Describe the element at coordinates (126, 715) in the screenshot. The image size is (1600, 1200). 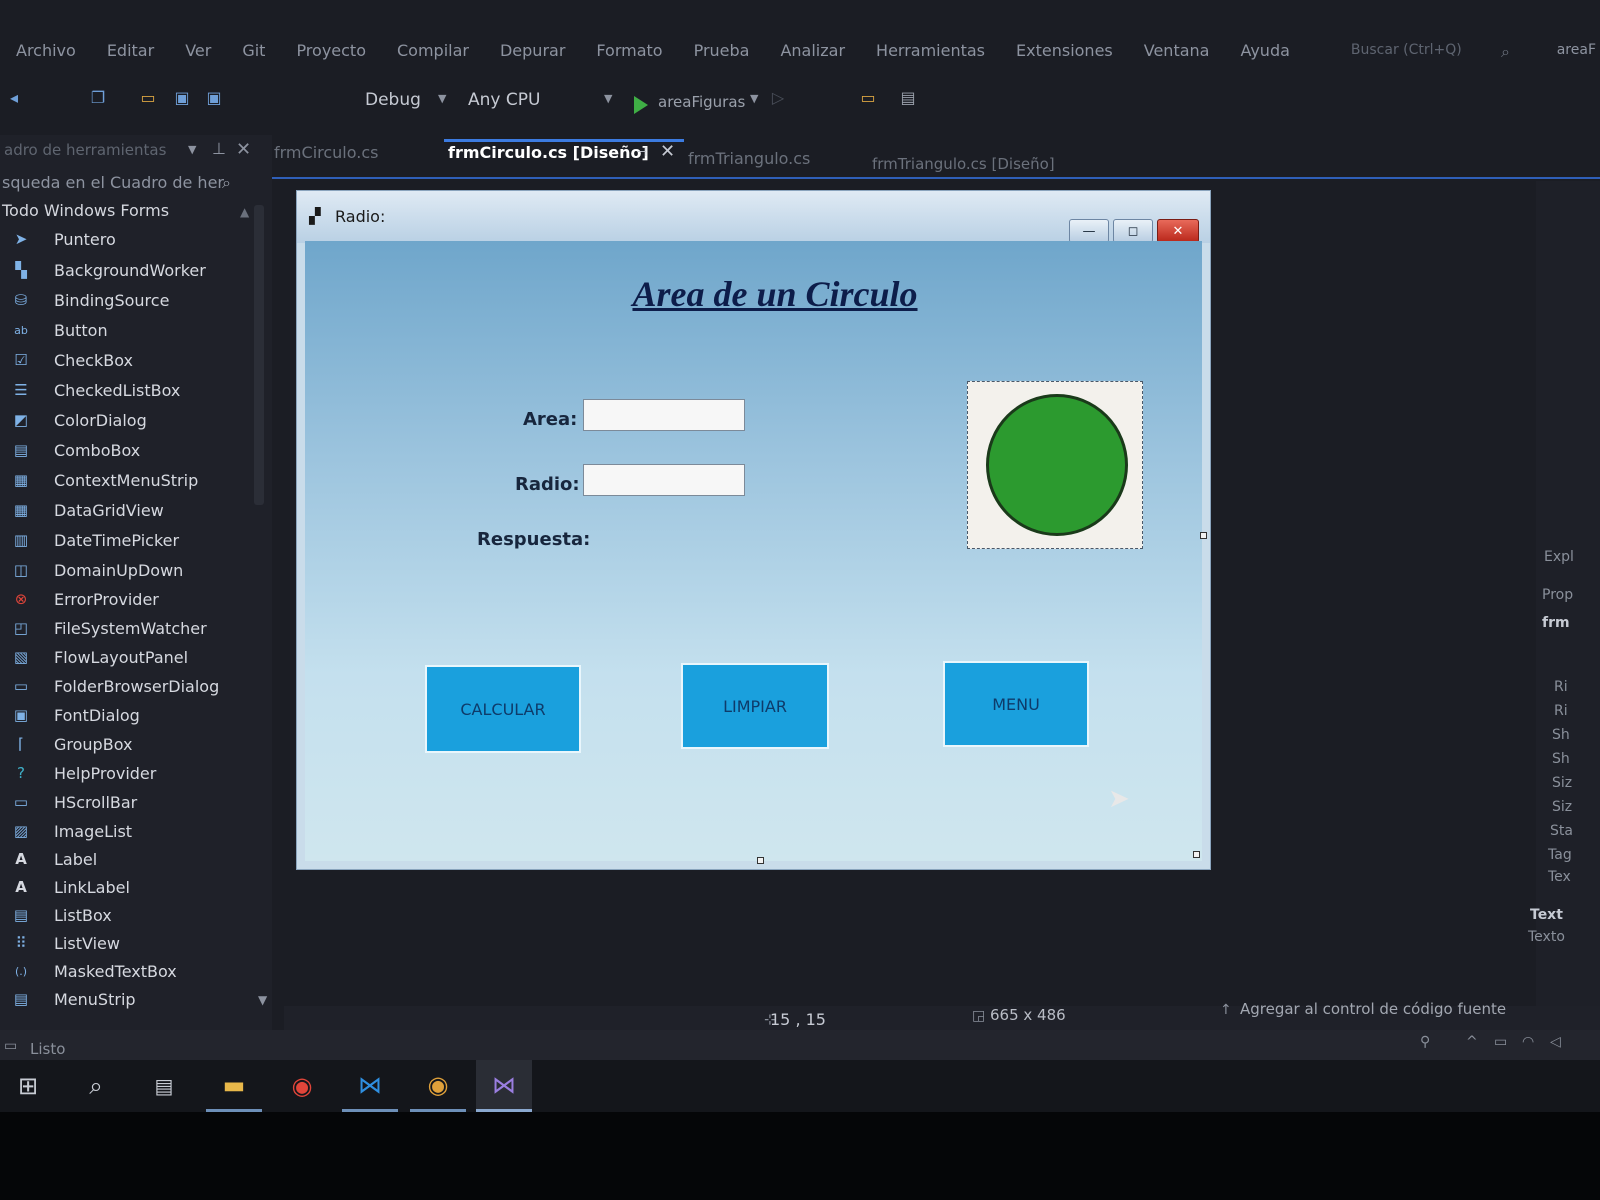
I see `toolbox-item: ▣ FontDialog` at that location.